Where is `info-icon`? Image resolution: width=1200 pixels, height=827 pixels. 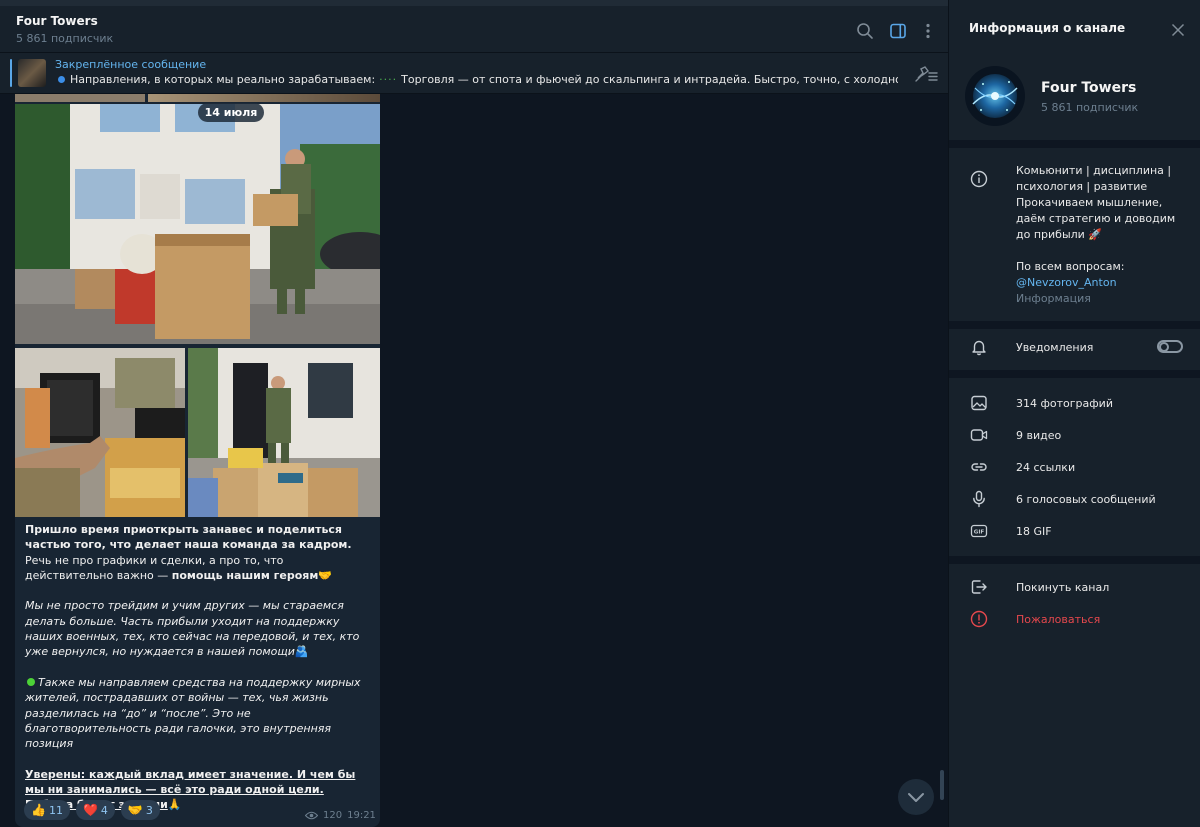
info-icon is located at coordinates (979, 179).